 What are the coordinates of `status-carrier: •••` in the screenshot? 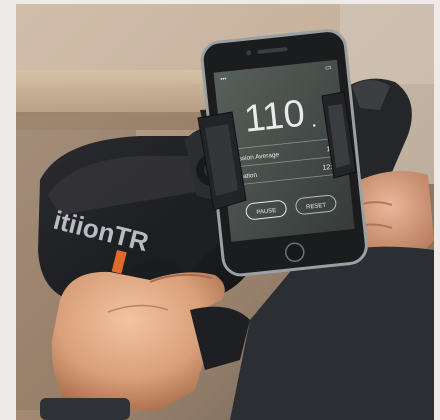 It's located at (223, 79).